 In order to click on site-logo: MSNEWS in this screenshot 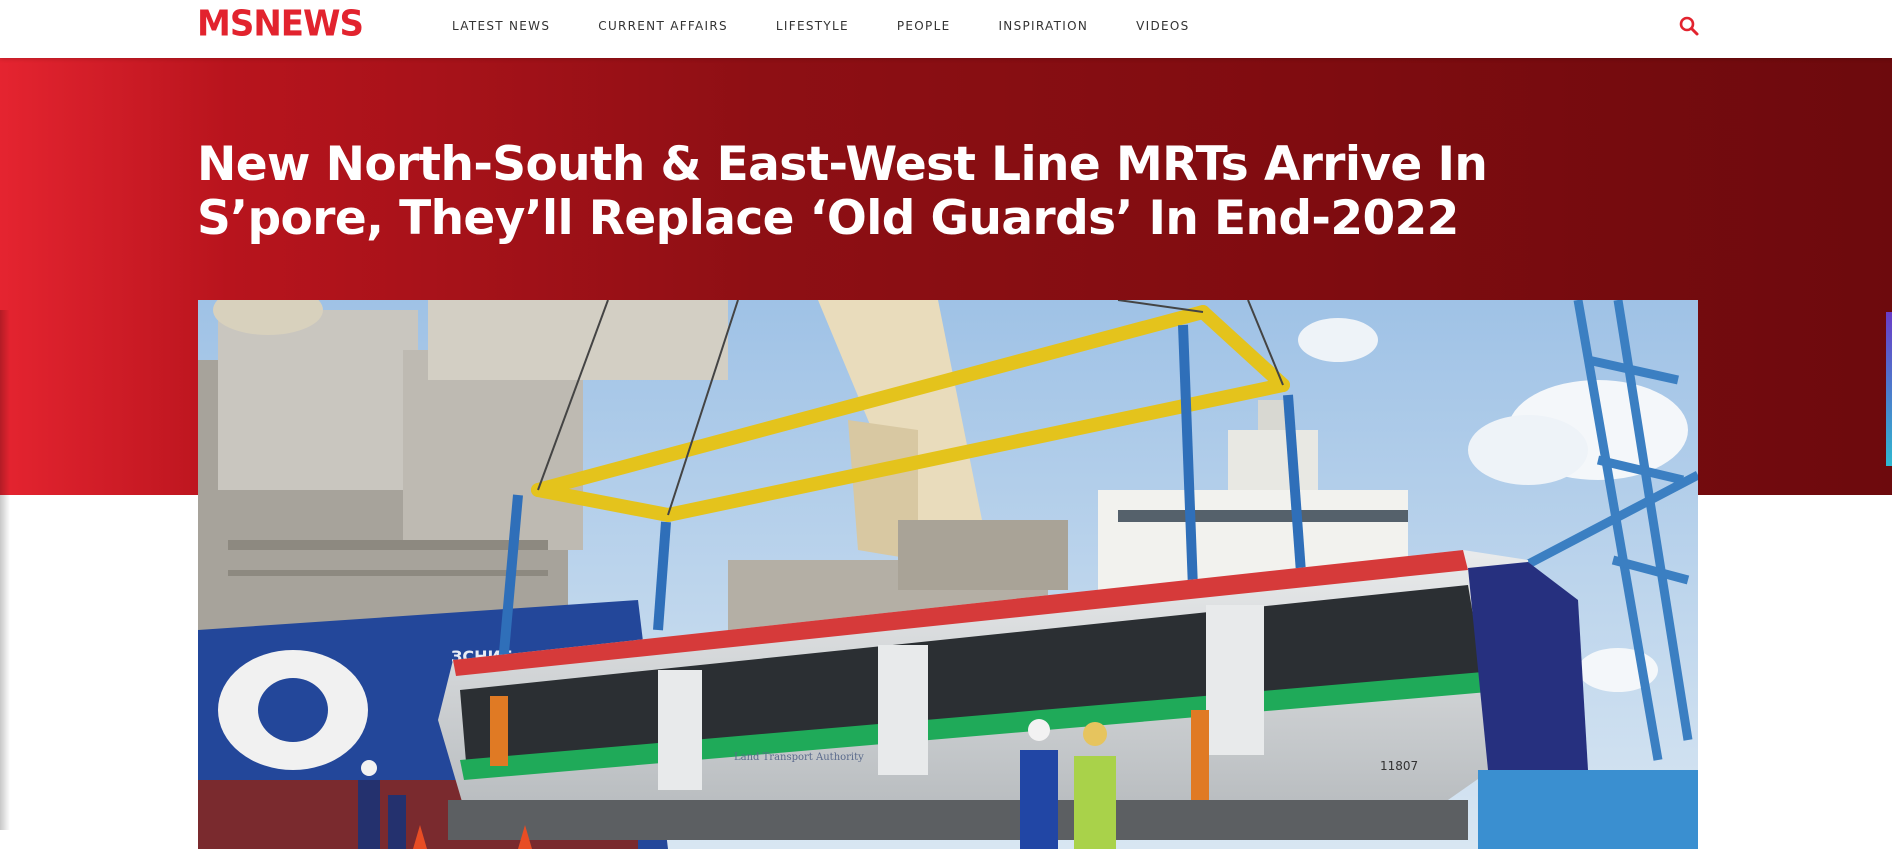, I will do `click(280, 24)`.